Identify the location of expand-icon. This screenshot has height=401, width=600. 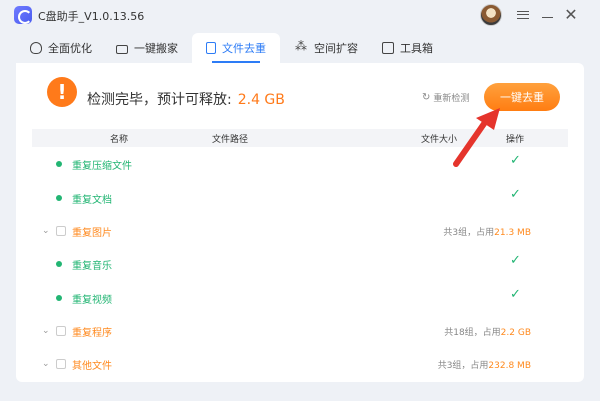
(301, 46).